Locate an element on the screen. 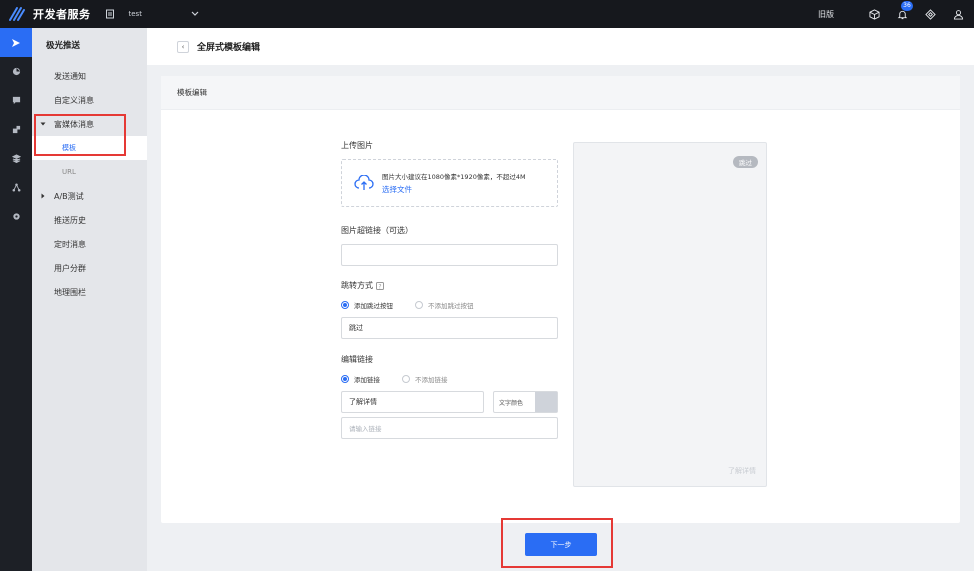 This screenshot has width=974, height=571. sidebar-item-push-history: 推送历史 is located at coordinates (89, 220).